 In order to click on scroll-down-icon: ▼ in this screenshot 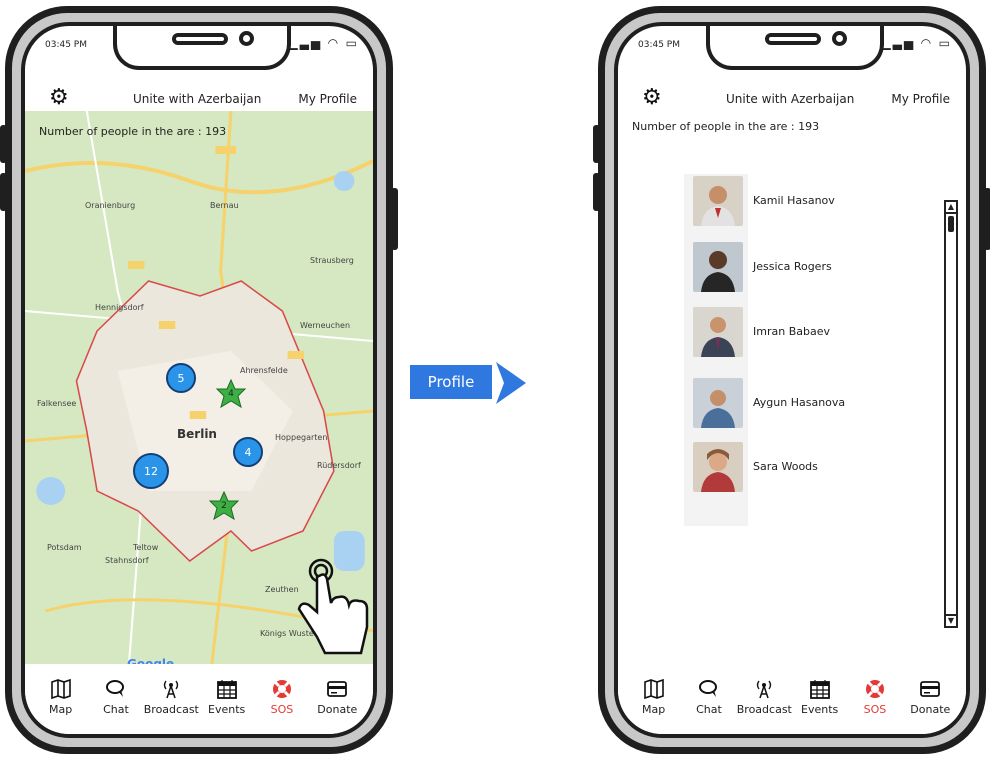, I will do `click(951, 620)`.